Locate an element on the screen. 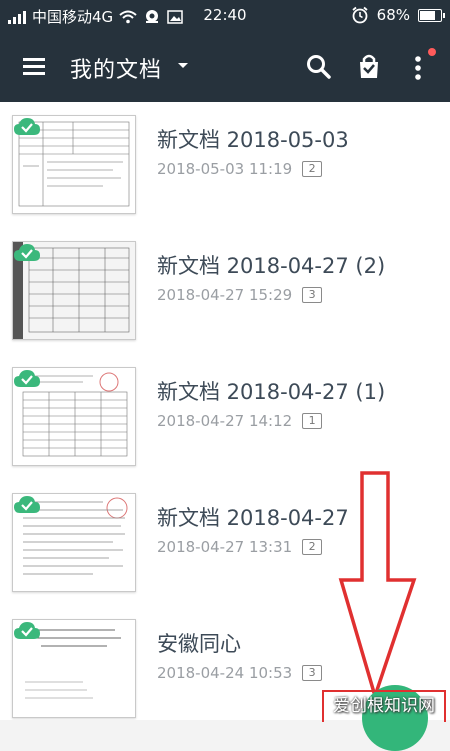 The height and width of the screenshot is (751, 450). document-date: 2018-04-27 13:31 is located at coordinates (225, 547).